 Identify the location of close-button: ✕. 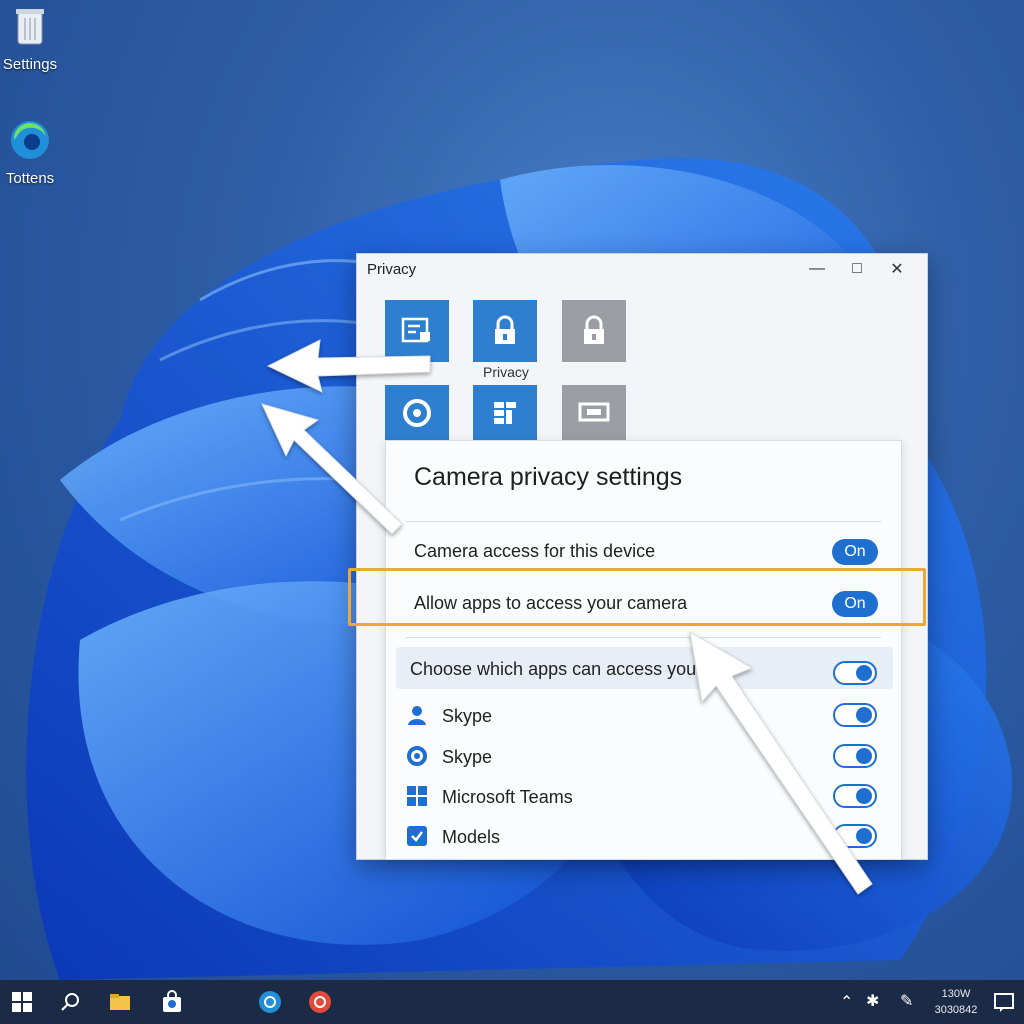
(897, 269).